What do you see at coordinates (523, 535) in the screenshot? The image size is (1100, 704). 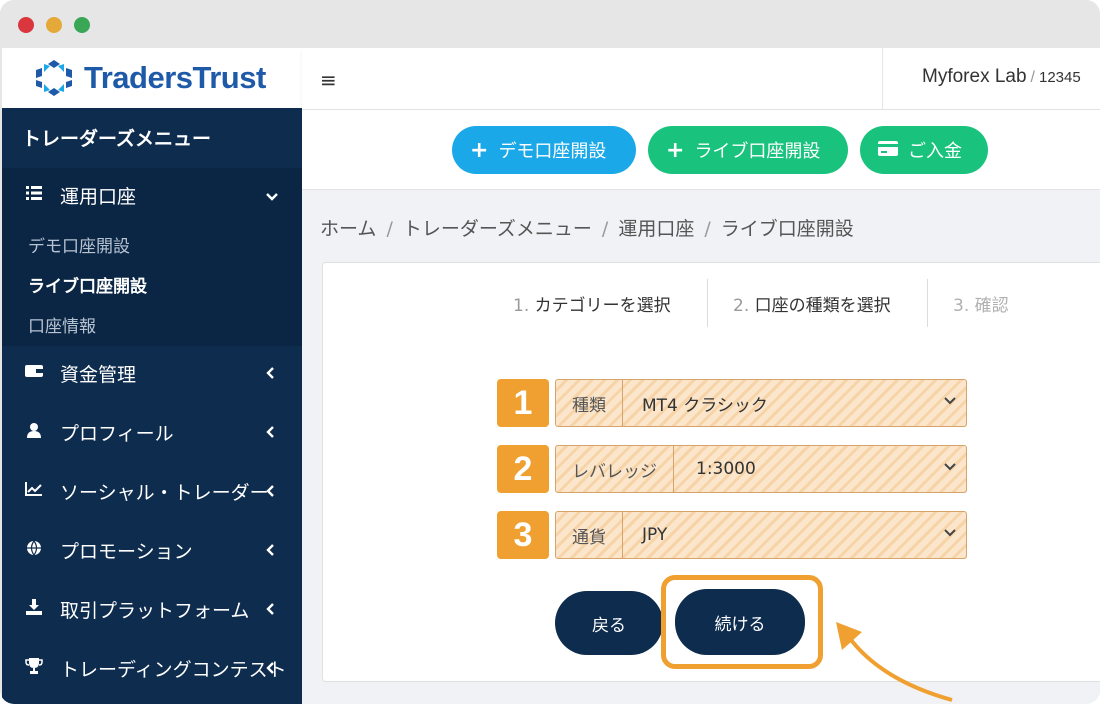 I see `step-badge-3: 3` at bounding box center [523, 535].